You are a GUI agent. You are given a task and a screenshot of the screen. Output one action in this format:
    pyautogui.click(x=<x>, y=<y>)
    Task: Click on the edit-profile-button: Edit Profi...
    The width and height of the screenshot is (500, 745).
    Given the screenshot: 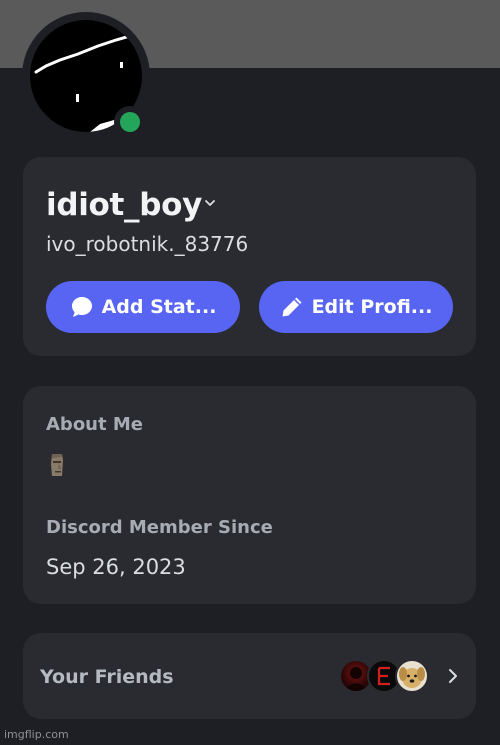 What is the action you would take?
    pyautogui.click(x=356, y=307)
    